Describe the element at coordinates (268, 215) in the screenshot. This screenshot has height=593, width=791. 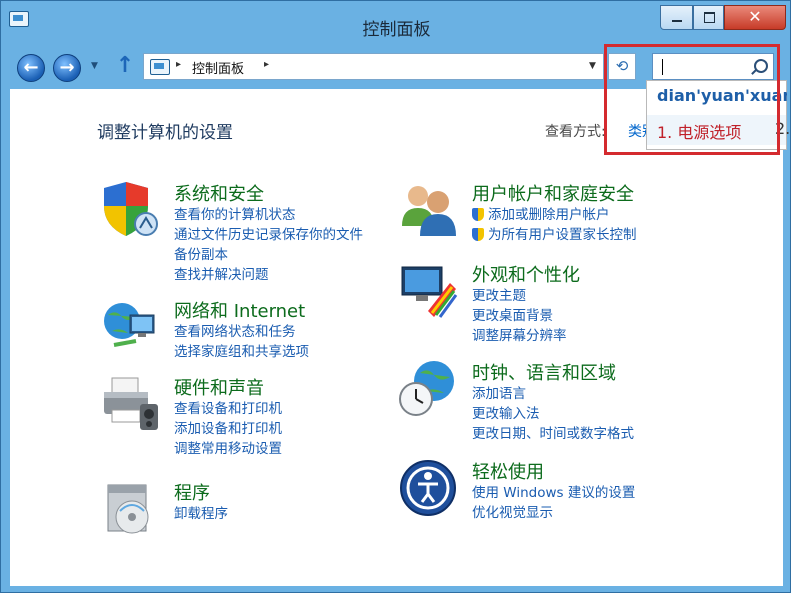
I see `link-view-computer-status: 查看你的计算机状态` at that location.